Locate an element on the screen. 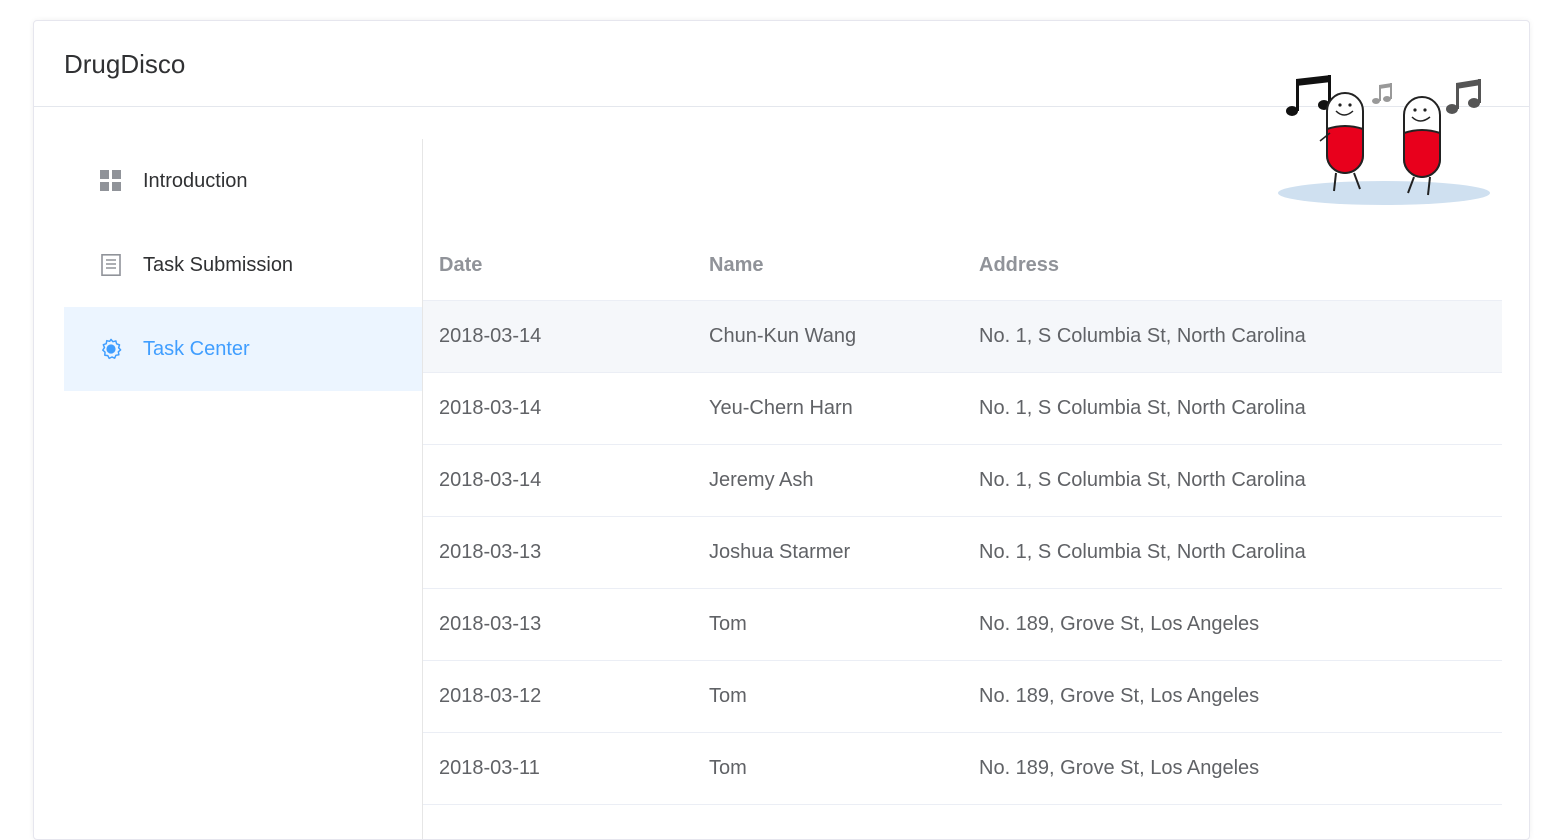 Image resolution: width=1549 pixels, height=840 pixels. sidebar-item-label: Task Submission is located at coordinates (218, 265).